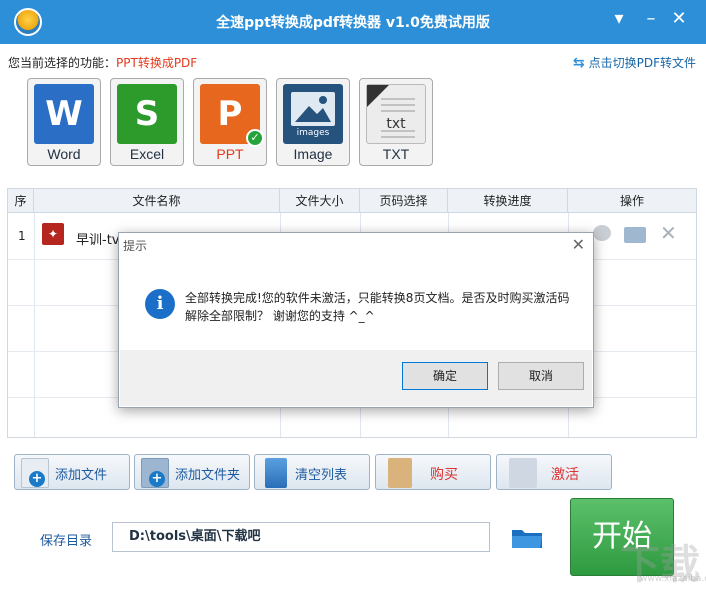  Describe the element at coordinates (444, 475) in the screenshot. I see `buy-label: 购买` at that location.